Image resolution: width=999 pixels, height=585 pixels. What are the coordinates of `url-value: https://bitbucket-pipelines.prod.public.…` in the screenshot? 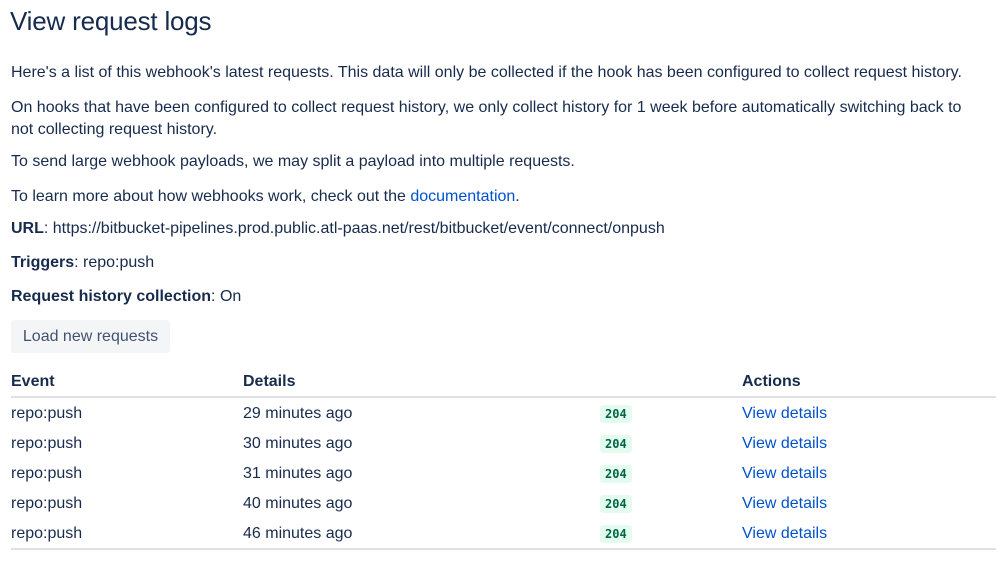 It's located at (358, 228).